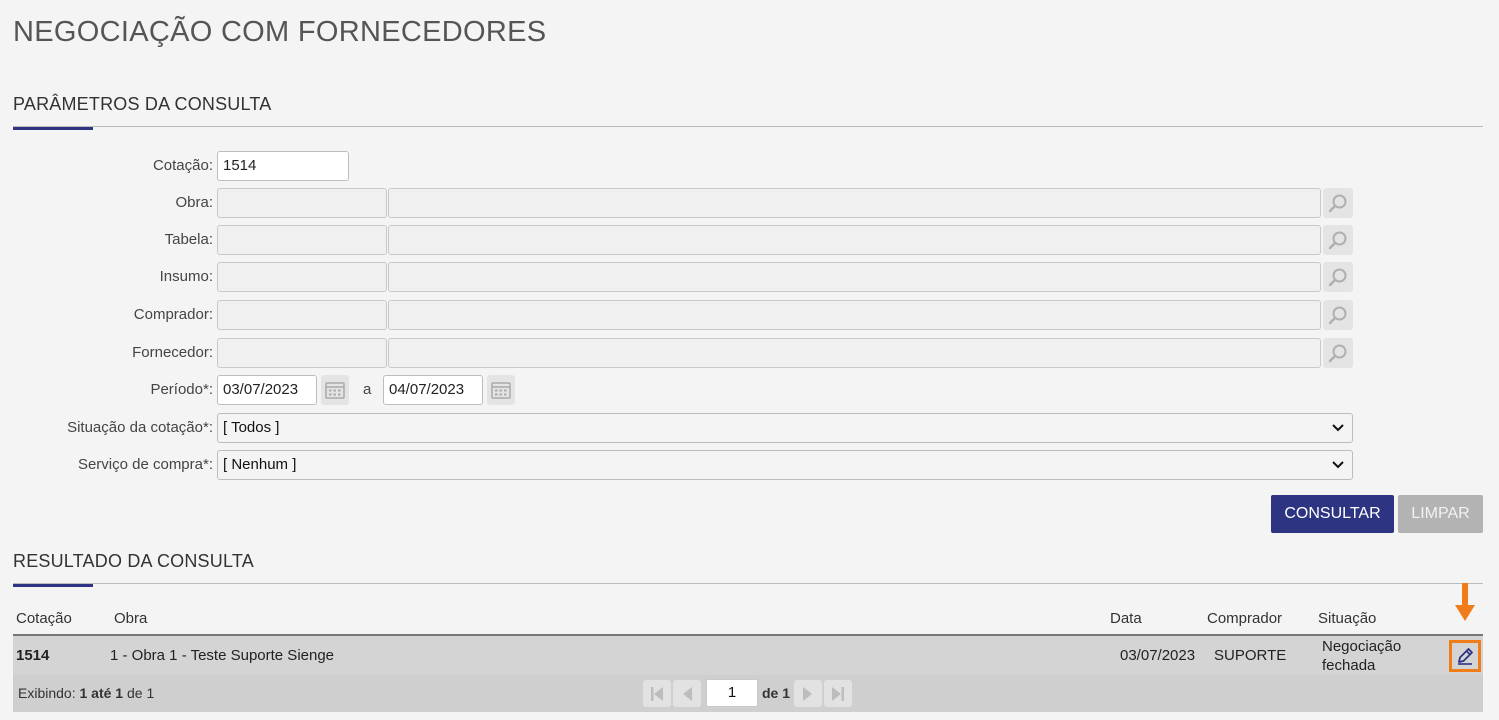 This screenshot has height=720, width=1499. What do you see at coordinates (150, 693) in the screenshot?
I see `records-total: 1` at bounding box center [150, 693].